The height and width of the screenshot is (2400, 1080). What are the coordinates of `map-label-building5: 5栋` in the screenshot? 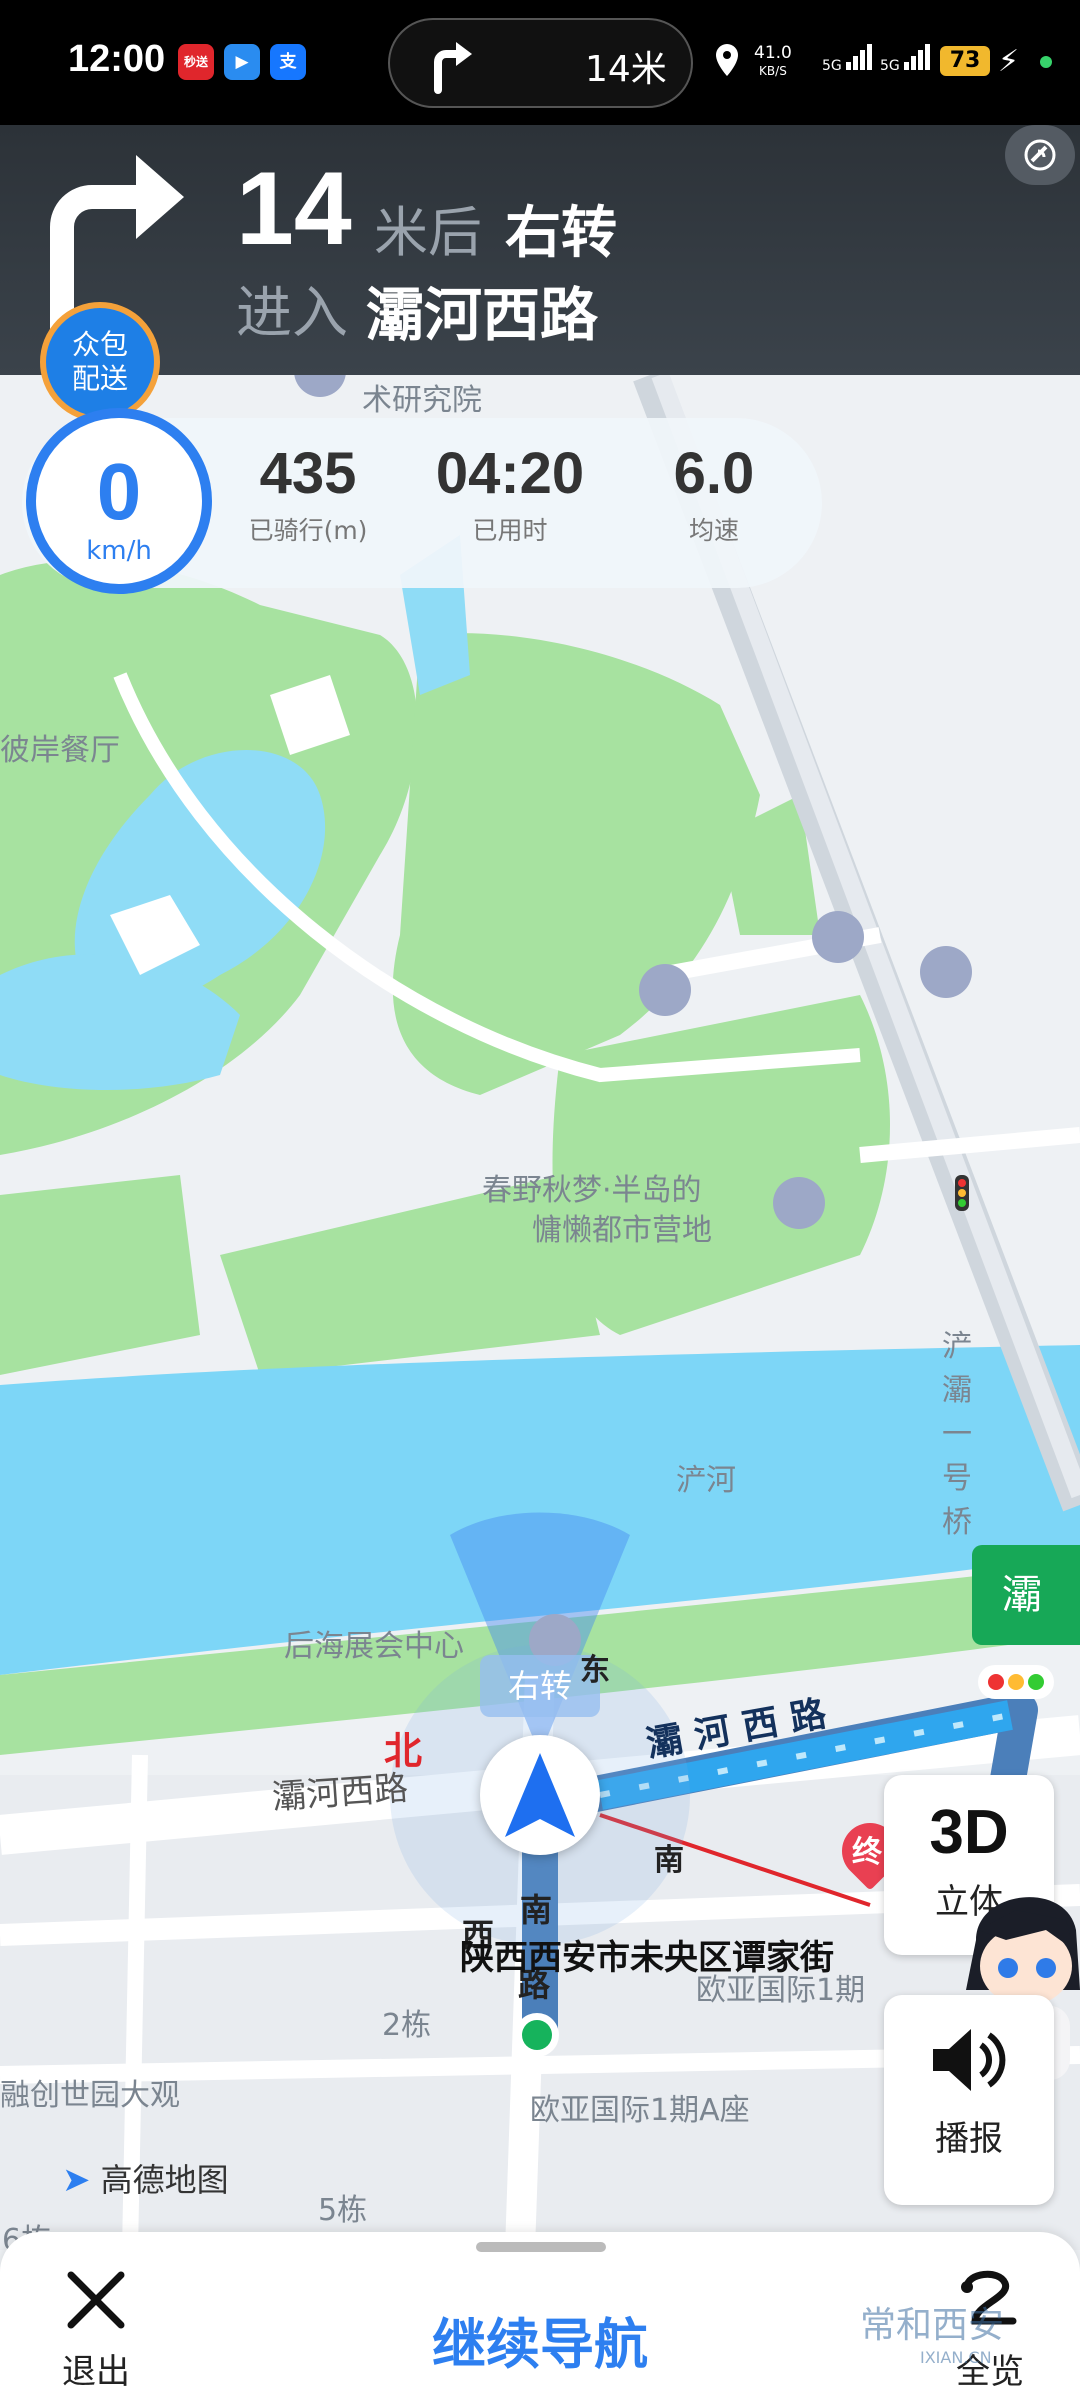 It's located at (343, 2210).